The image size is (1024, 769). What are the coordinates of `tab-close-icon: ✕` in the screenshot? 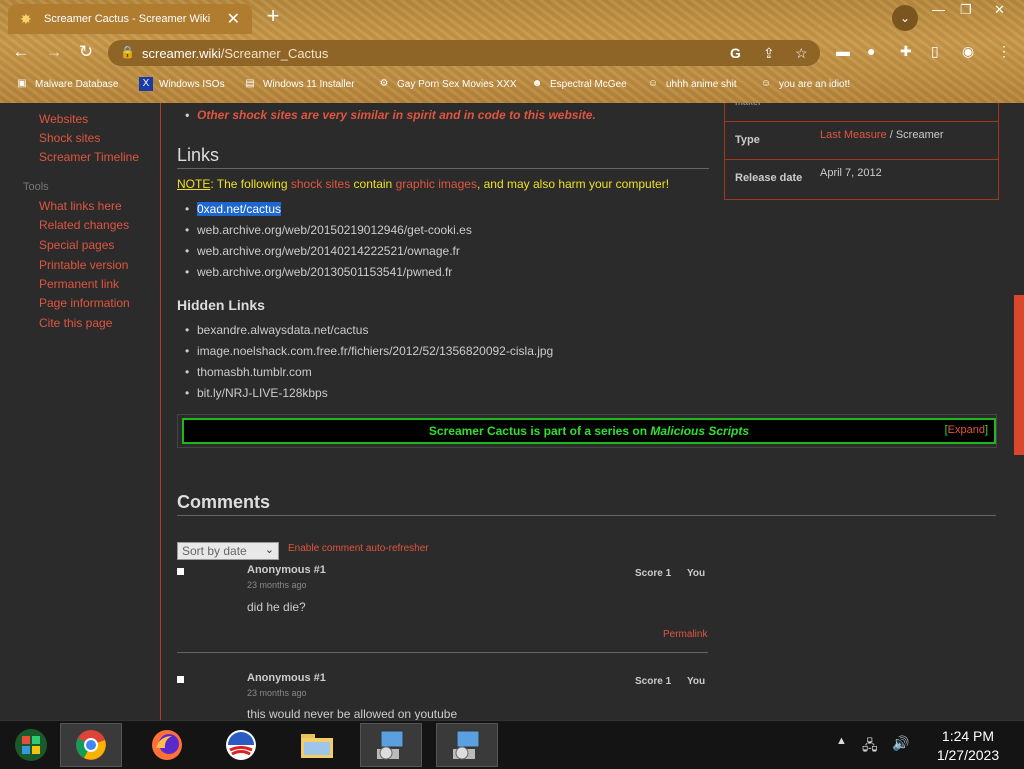 It's located at (233, 19).